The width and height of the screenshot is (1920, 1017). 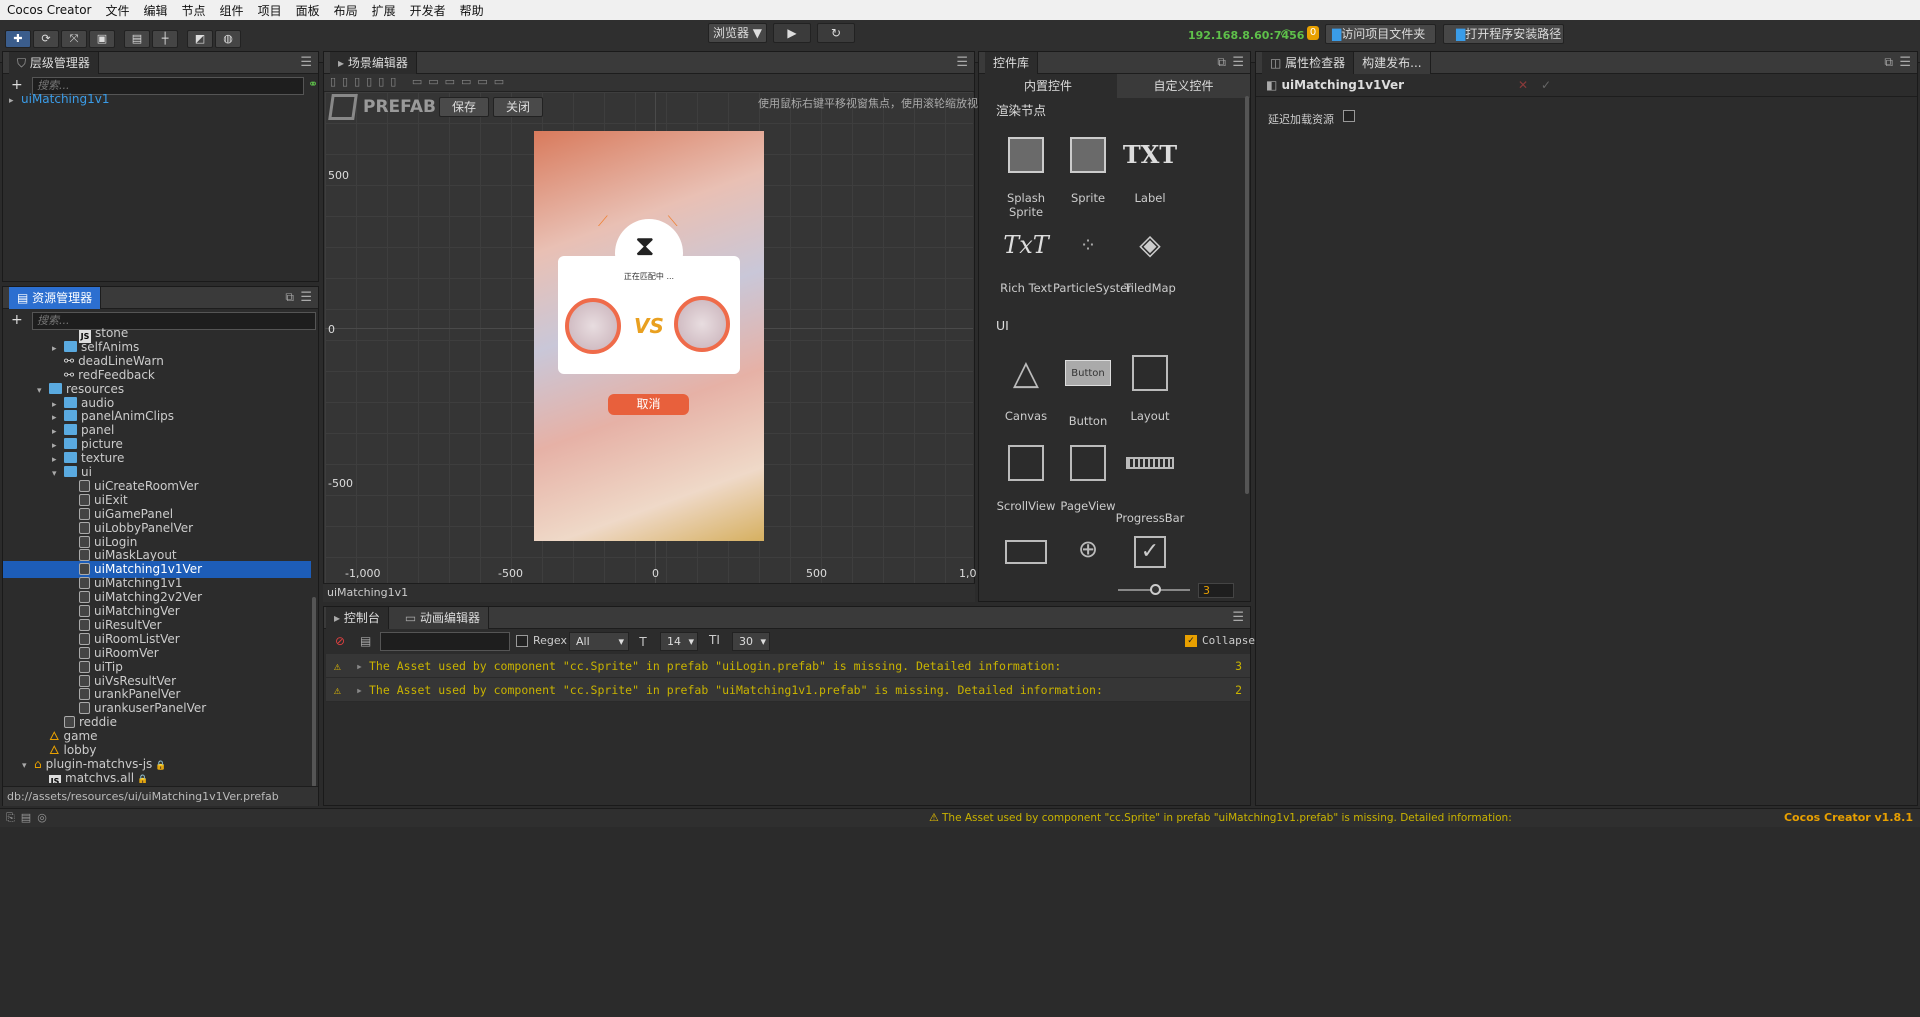 What do you see at coordinates (346, 10) in the screenshot?
I see `menu-item: 布局` at bounding box center [346, 10].